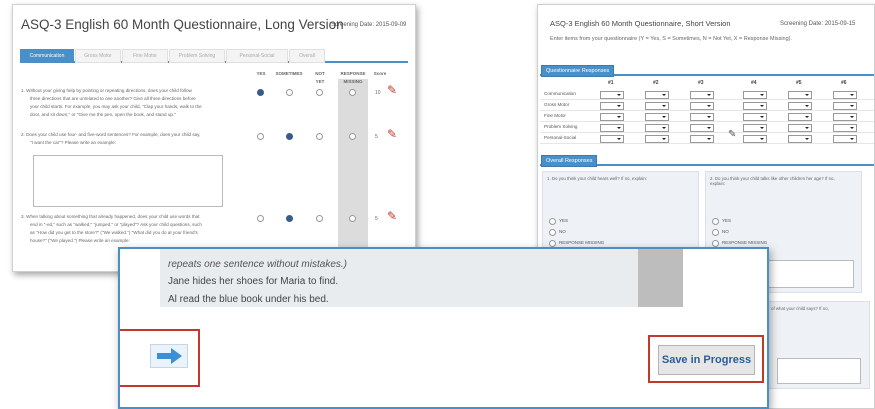 The width and height of the screenshot is (875, 409). I want to click on tab-overall: Overall, so click(307, 56).